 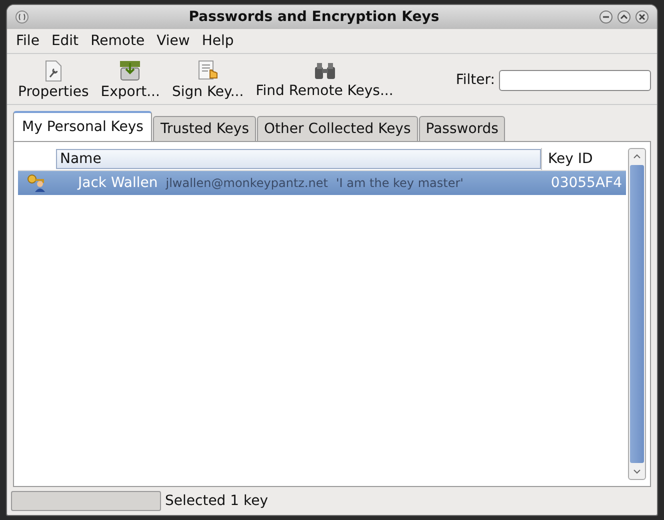 I want to click on minimize-icon, so click(x=606, y=17).